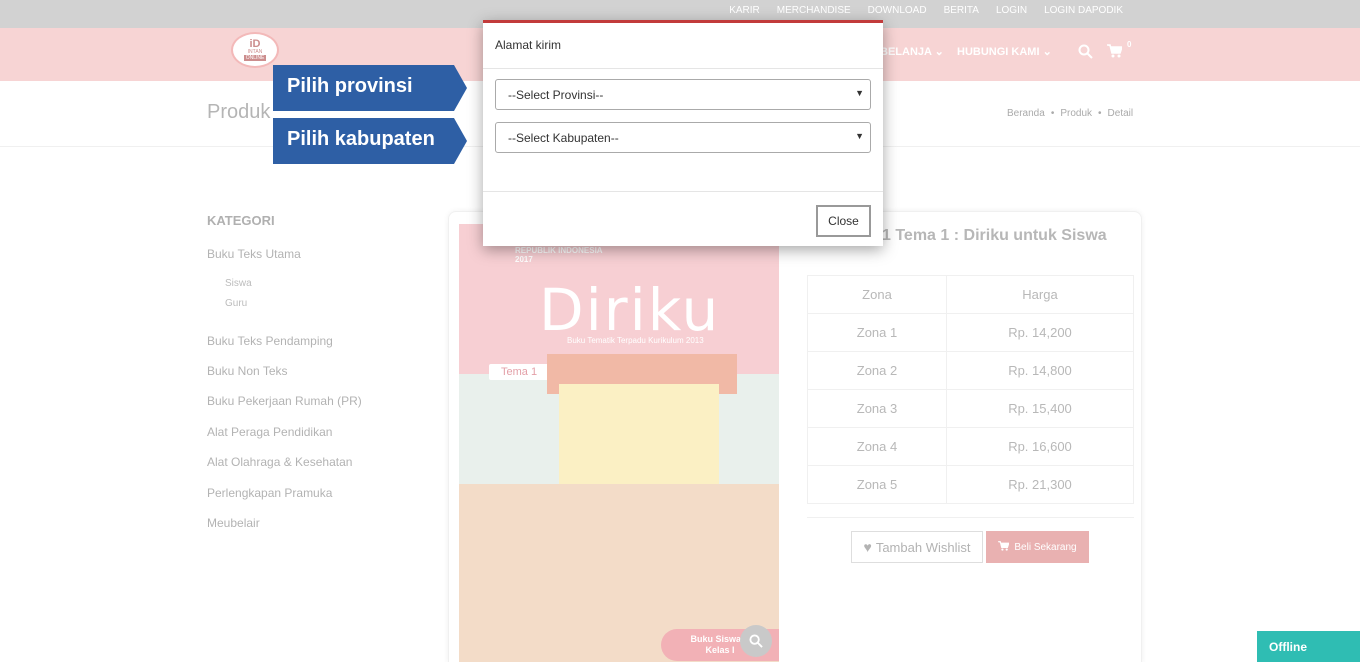 This screenshot has height=662, width=1360. What do you see at coordinates (683, 46) in the screenshot?
I see `modal-title: Alamat kirim` at bounding box center [683, 46].